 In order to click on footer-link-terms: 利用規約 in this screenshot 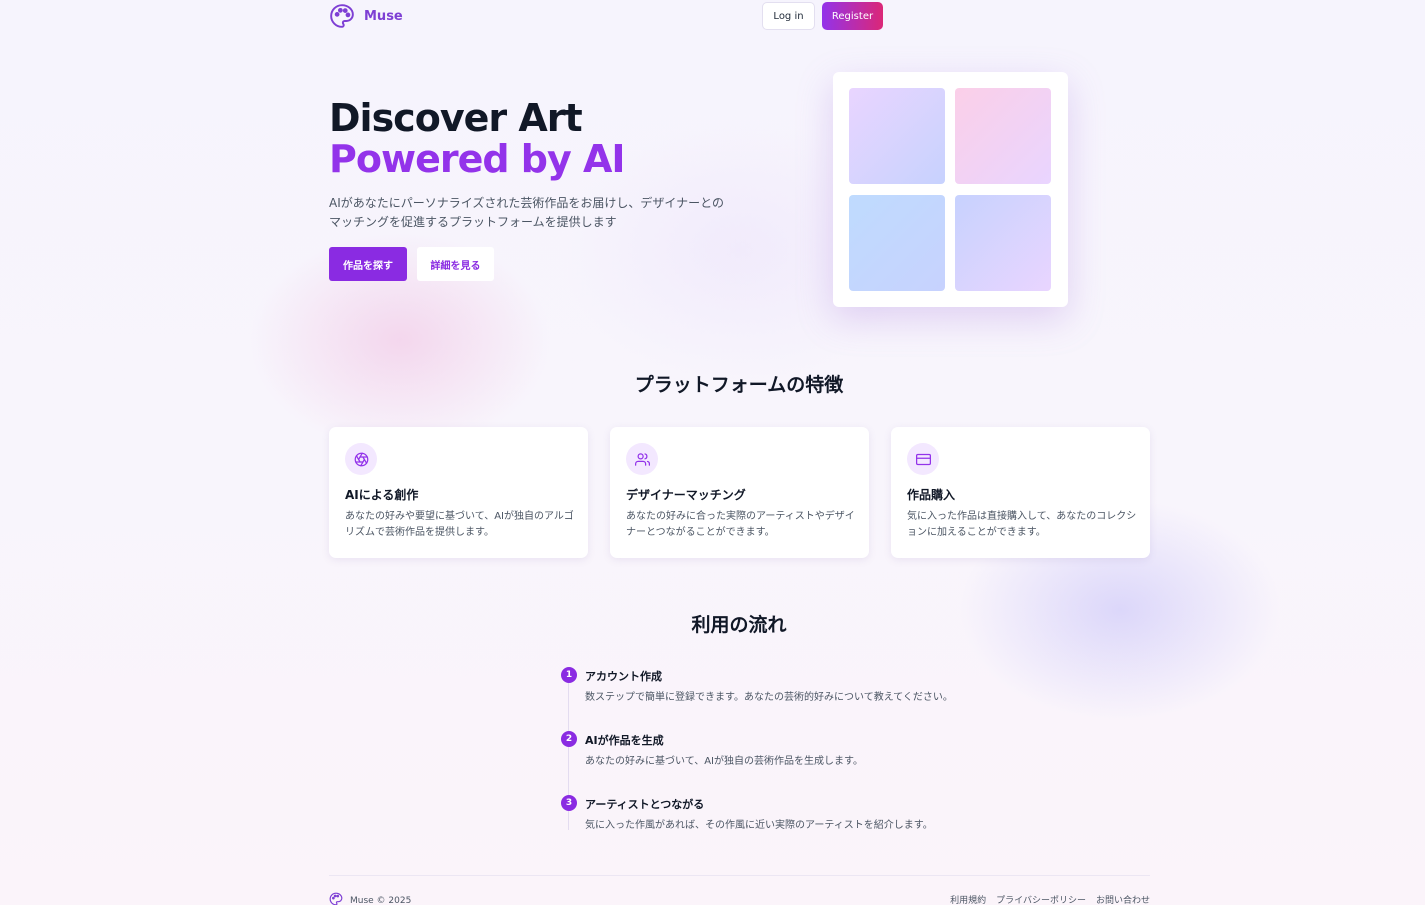, I will do `click(968, 899)`.